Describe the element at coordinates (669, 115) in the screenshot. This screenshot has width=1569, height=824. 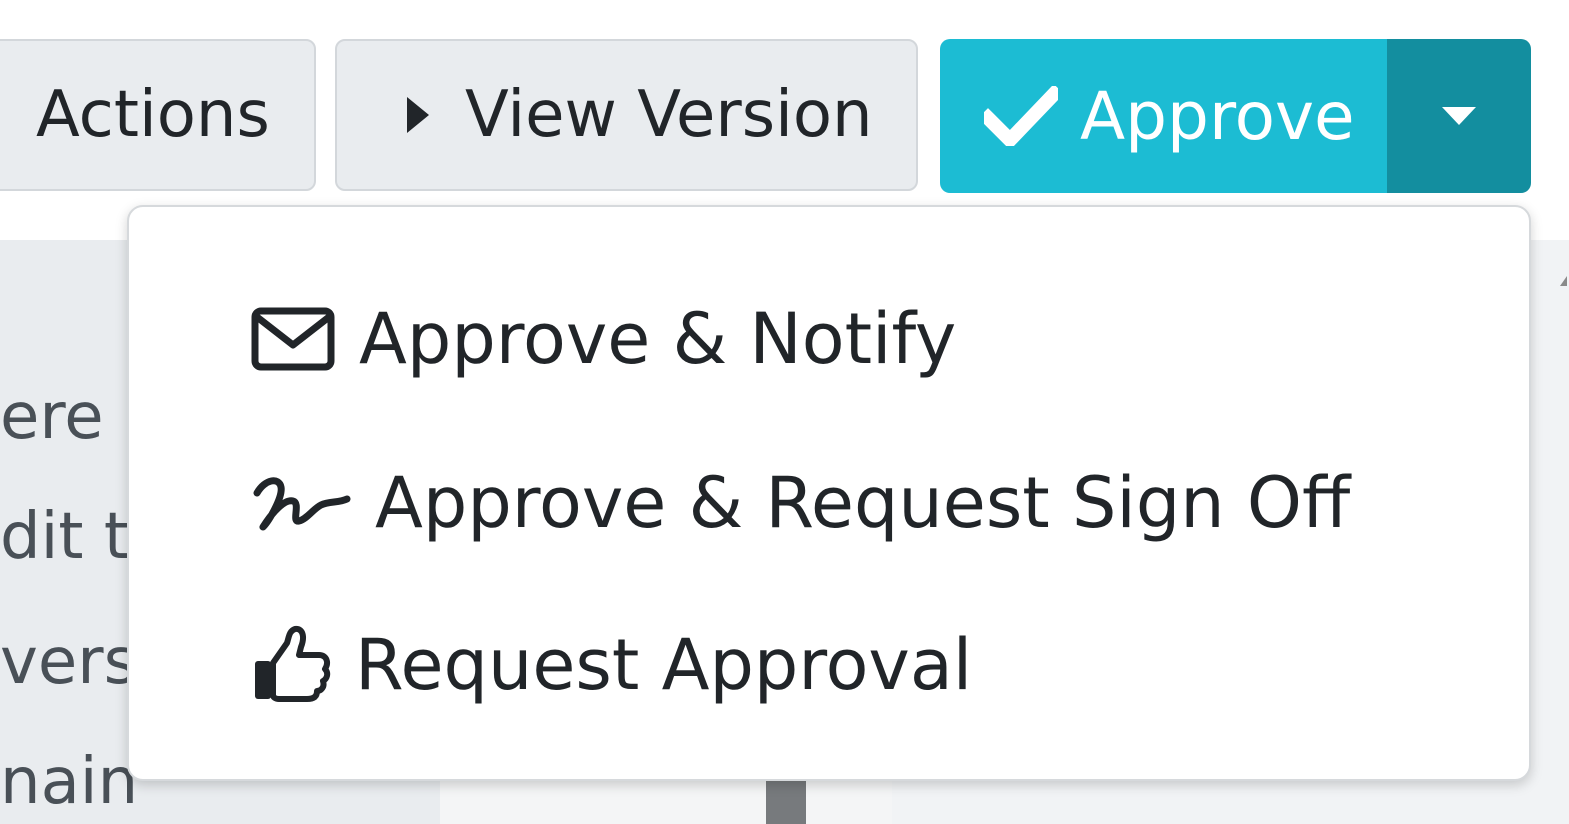
I see `view-version-label: View Version` at that location.